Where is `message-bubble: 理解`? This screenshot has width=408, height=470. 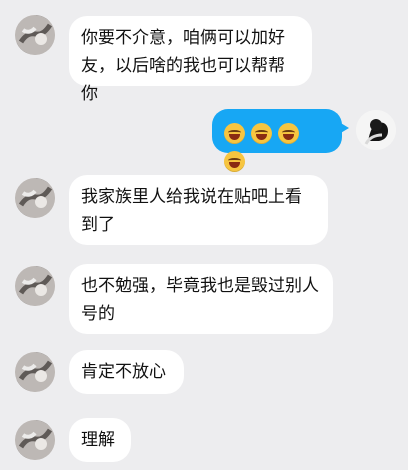
message-bubble: 理解 is located at coordinates (100, 440).